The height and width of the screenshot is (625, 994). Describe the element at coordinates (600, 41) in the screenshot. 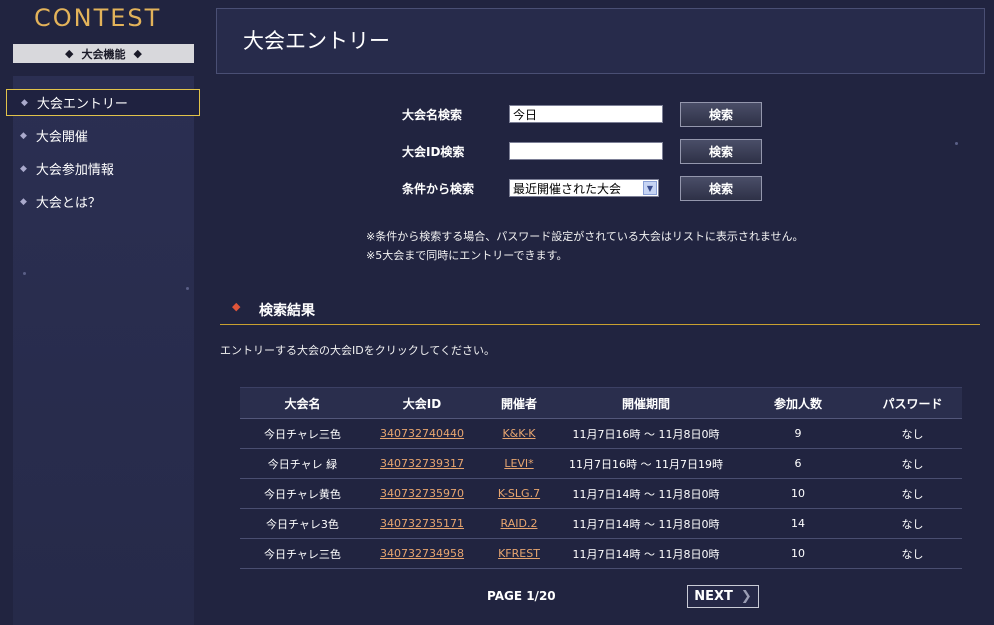

I see `page-header: 大会エントリー` at that location.